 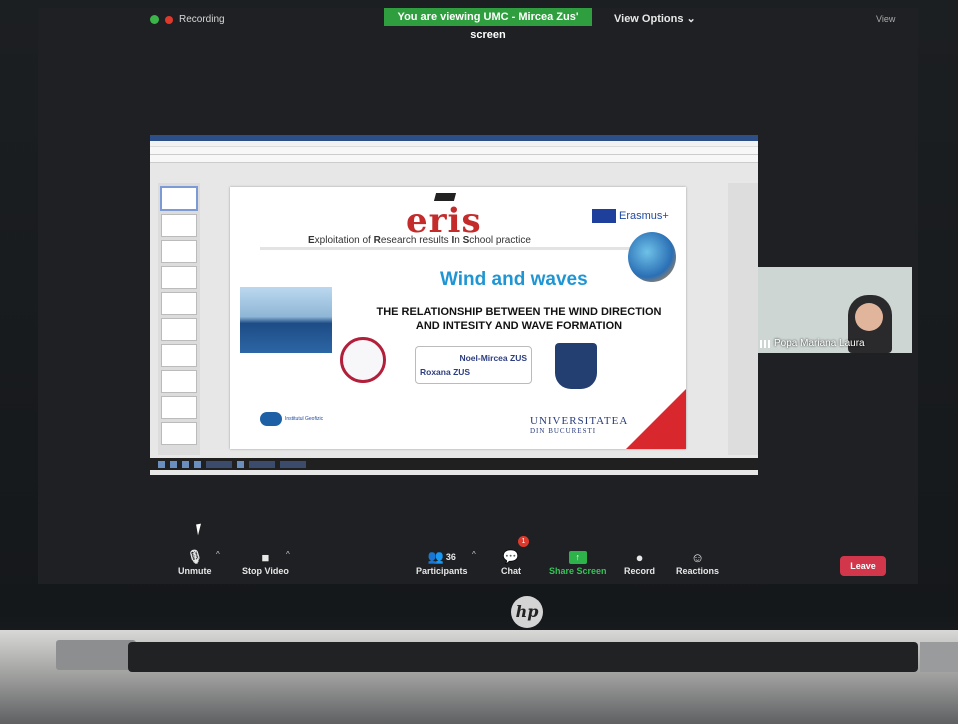 What do you see at coordinates (96, 655) in the screenshot?
I see `laptop-hinge-left` at bounding box center [96, 655].